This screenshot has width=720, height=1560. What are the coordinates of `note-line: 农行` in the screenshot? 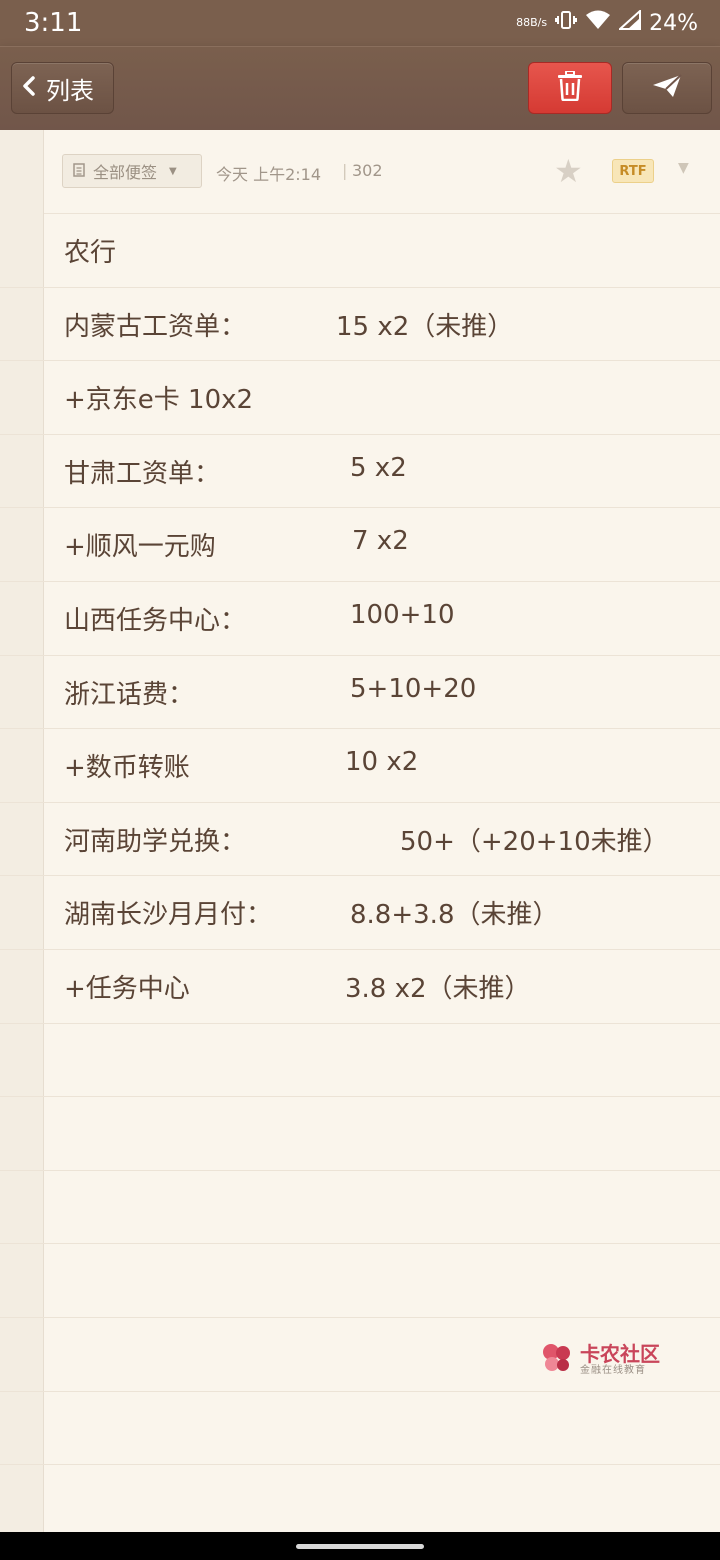 It's located at (360, 251).